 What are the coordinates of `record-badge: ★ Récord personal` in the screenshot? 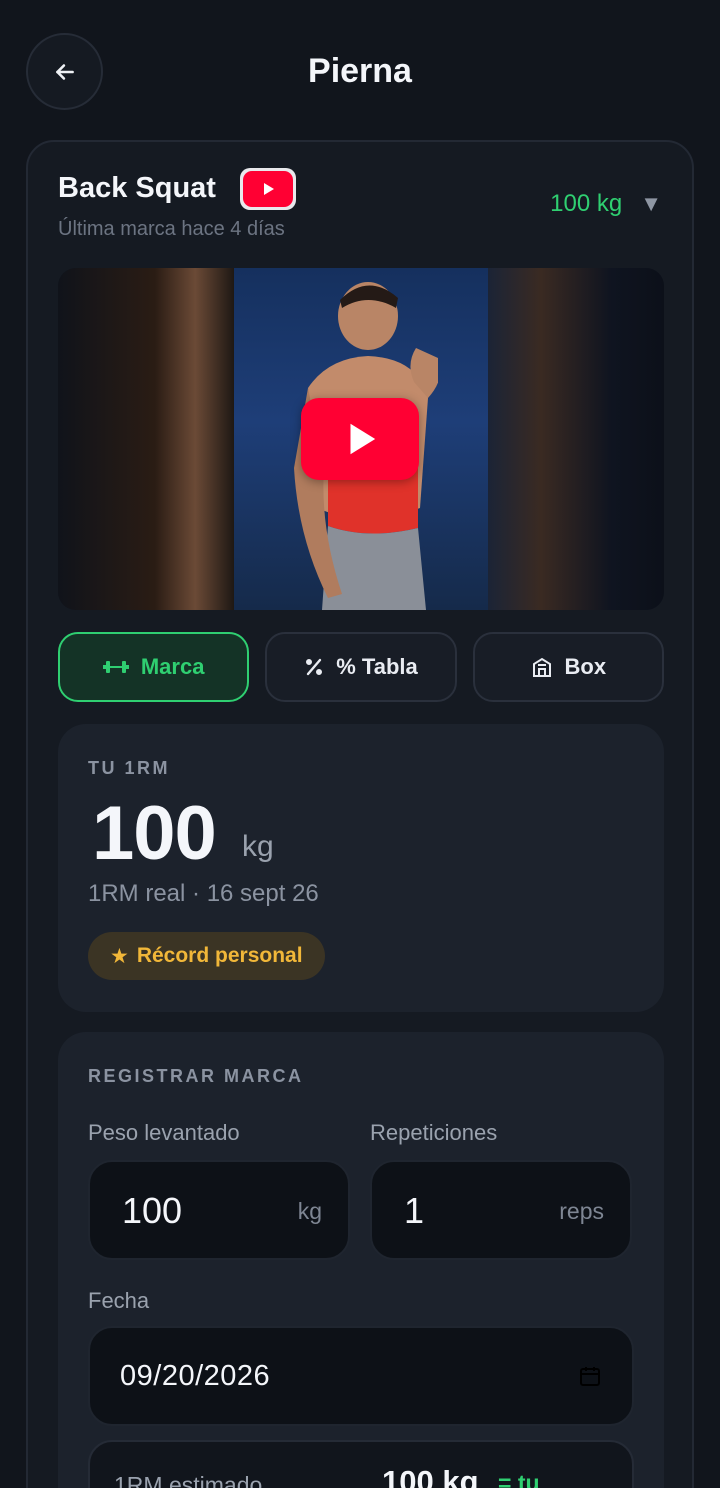 It's located at (206, 956).